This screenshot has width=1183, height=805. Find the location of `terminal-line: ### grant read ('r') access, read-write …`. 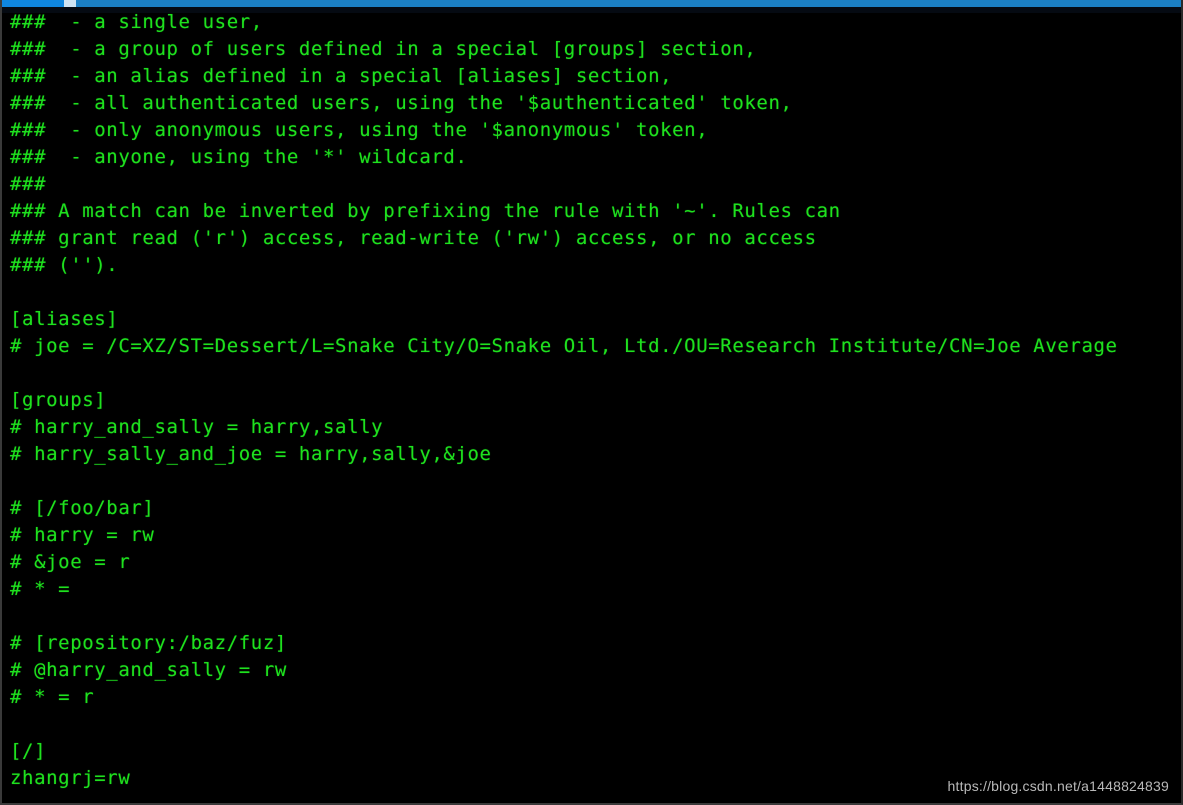

terminal-line: ### grant read ('r') access, read-write … is located at coordinates (413, 238).